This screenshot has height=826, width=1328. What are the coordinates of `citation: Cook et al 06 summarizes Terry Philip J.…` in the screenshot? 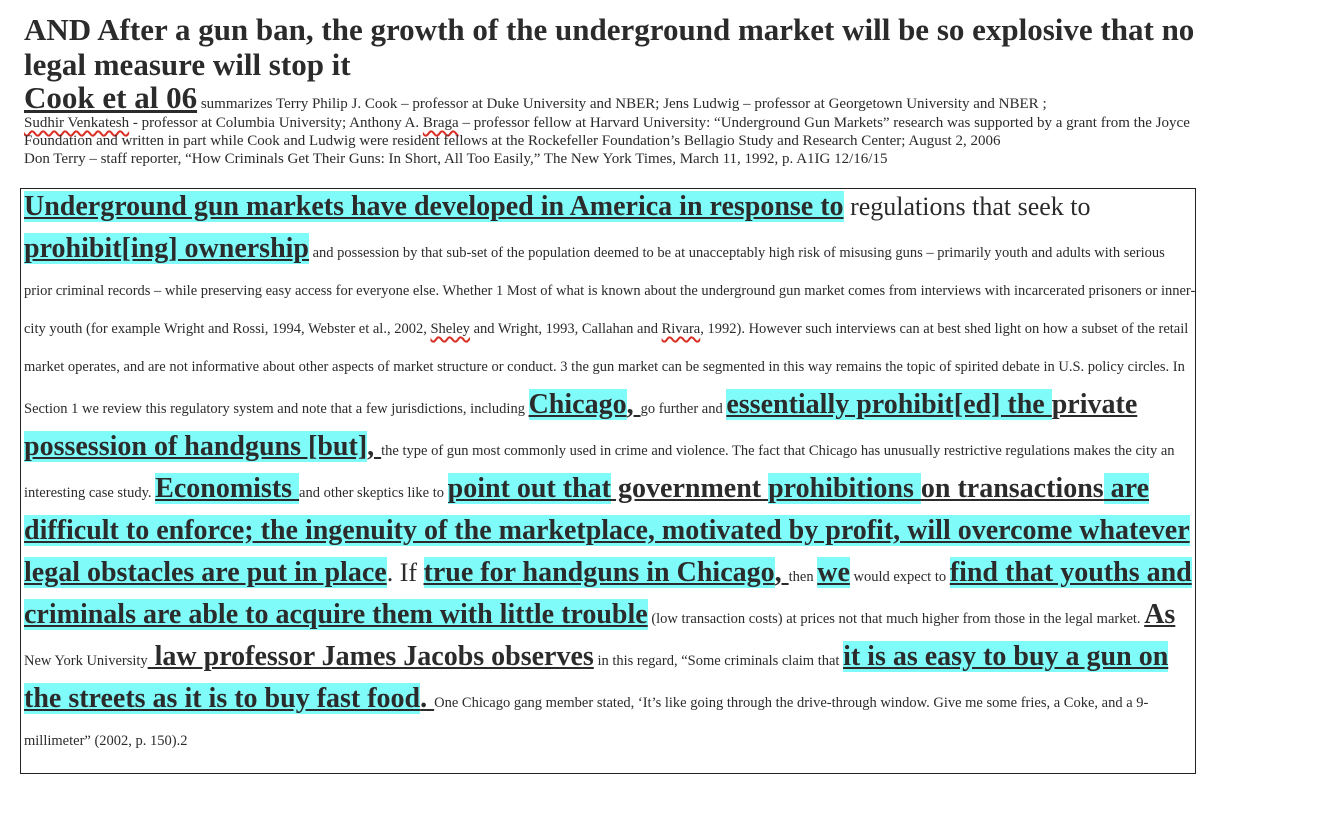 It's located at (614, 125).